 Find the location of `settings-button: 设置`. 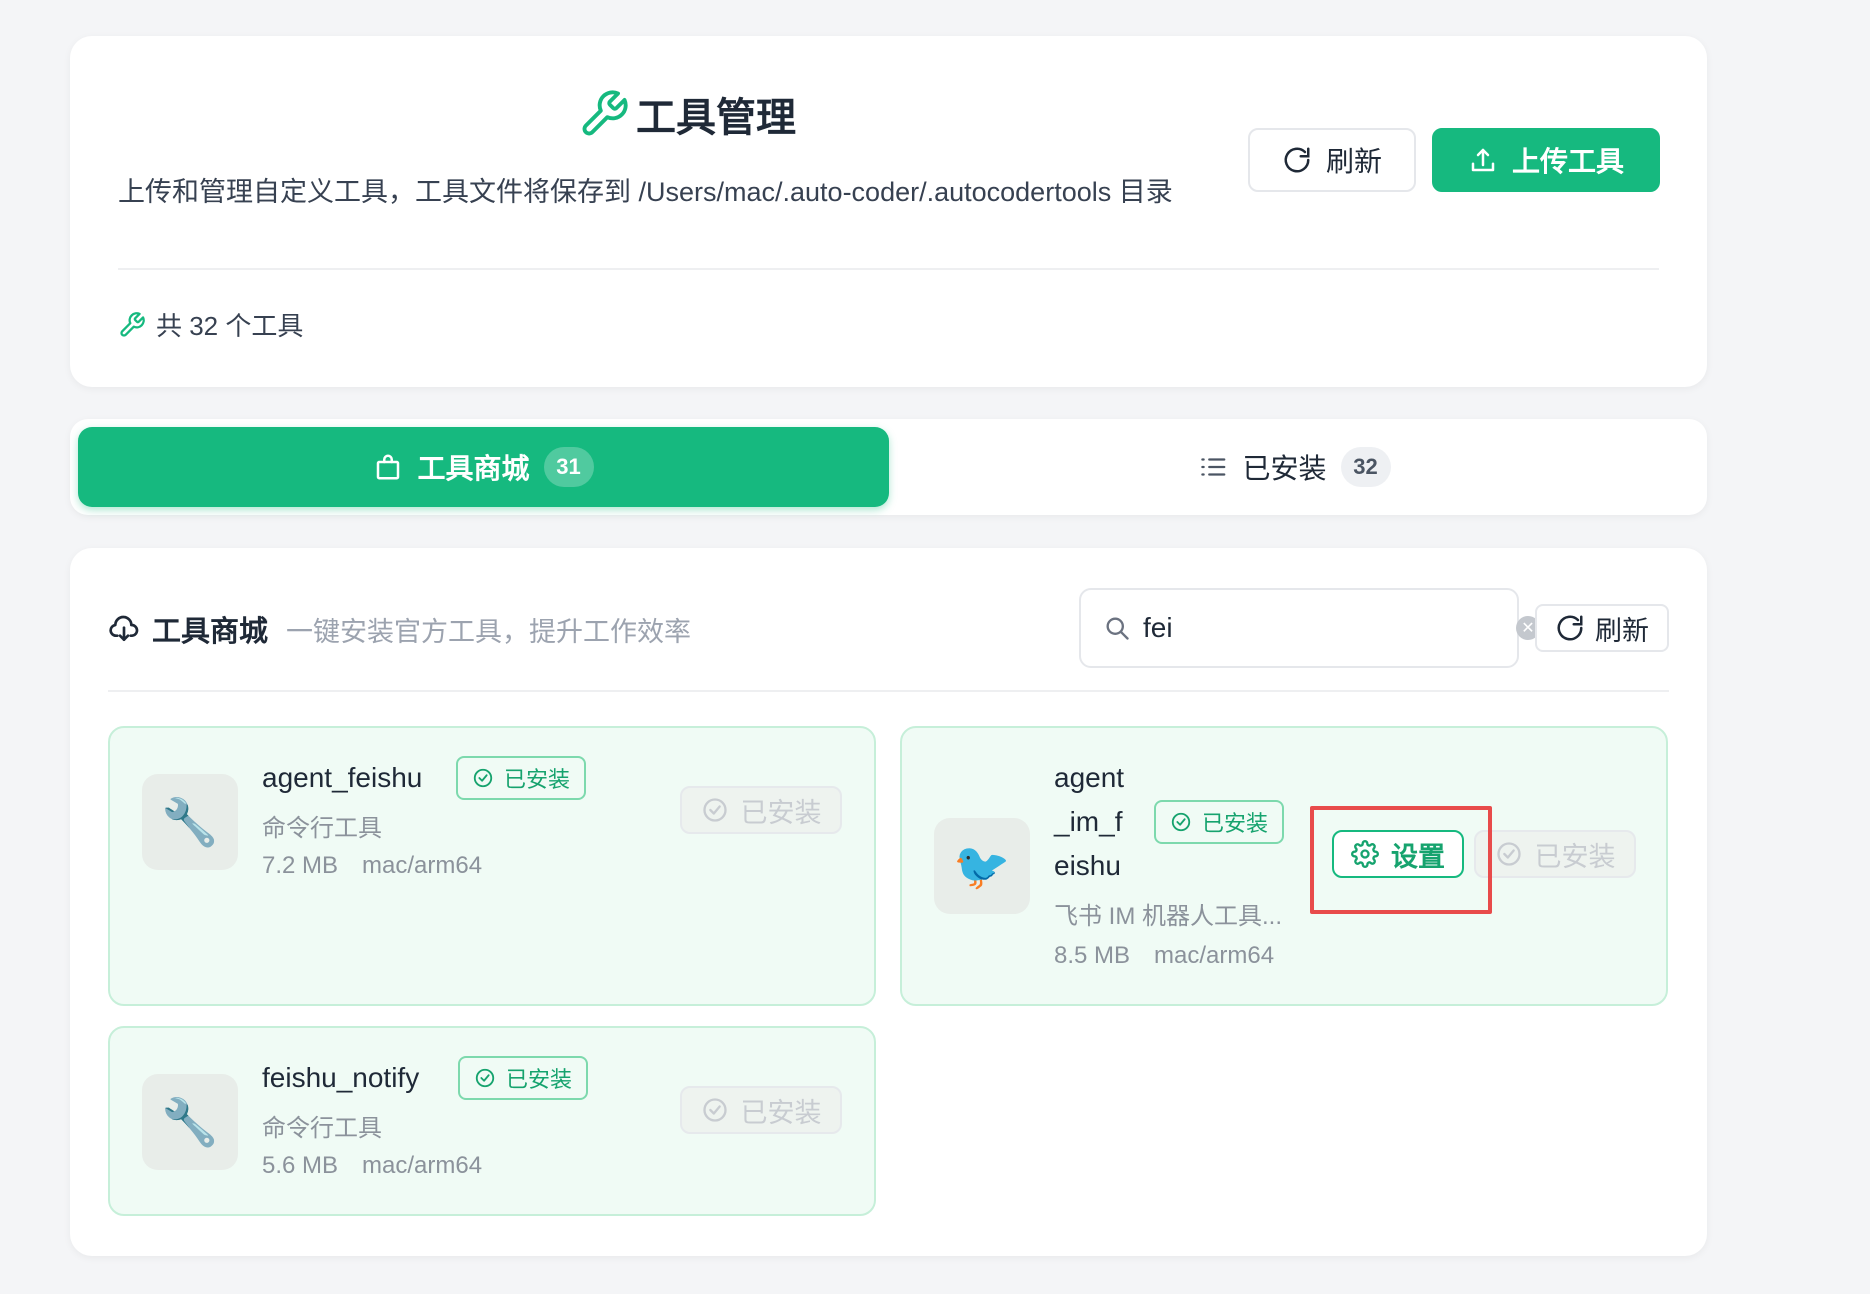

settings-button: 设置 is located at coordinates (1398, 854).